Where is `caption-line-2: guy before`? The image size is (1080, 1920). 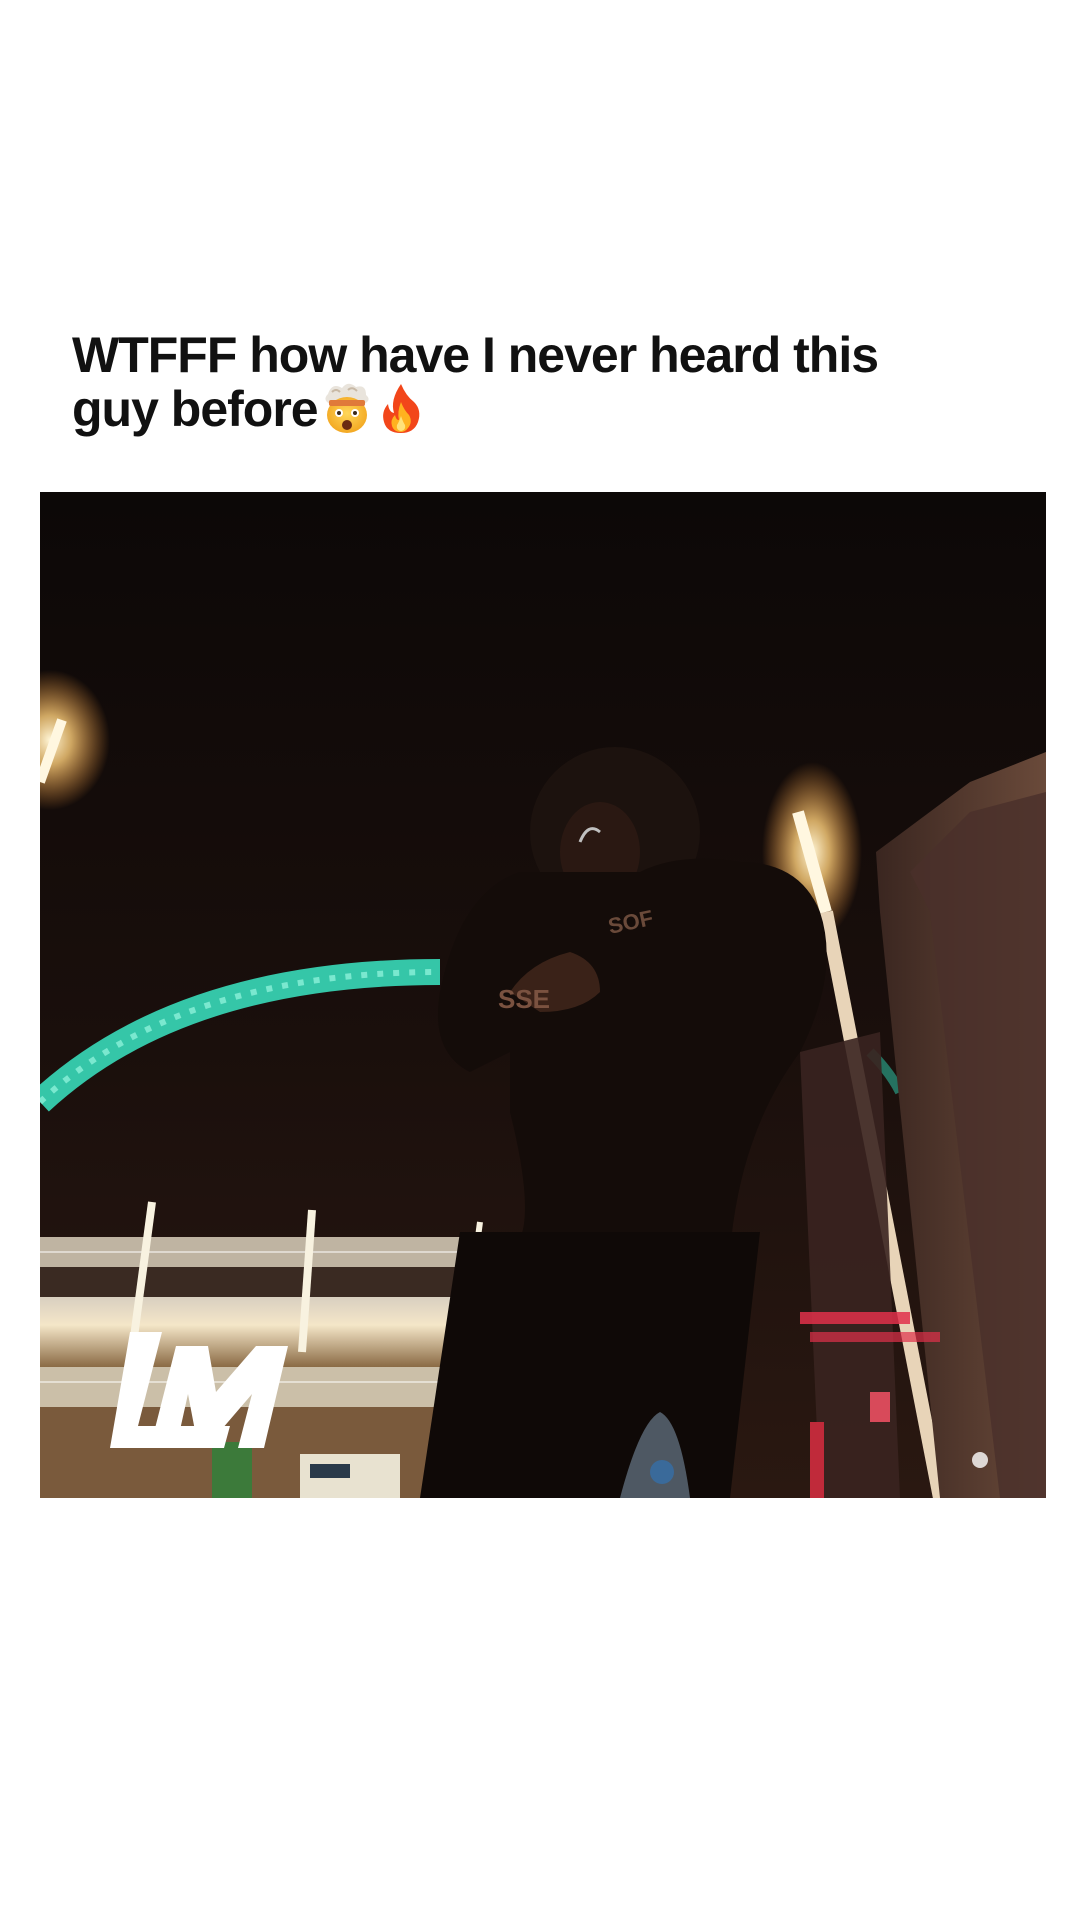 caption-line-2: guy before is located at coordinates (522, 409).